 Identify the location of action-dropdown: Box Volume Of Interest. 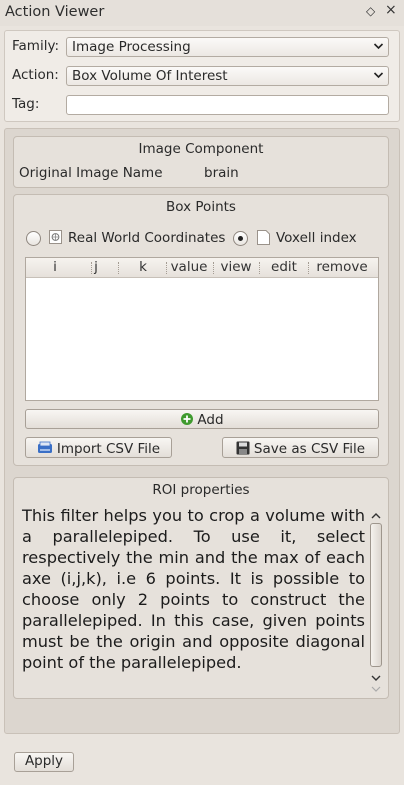
(227, 76).